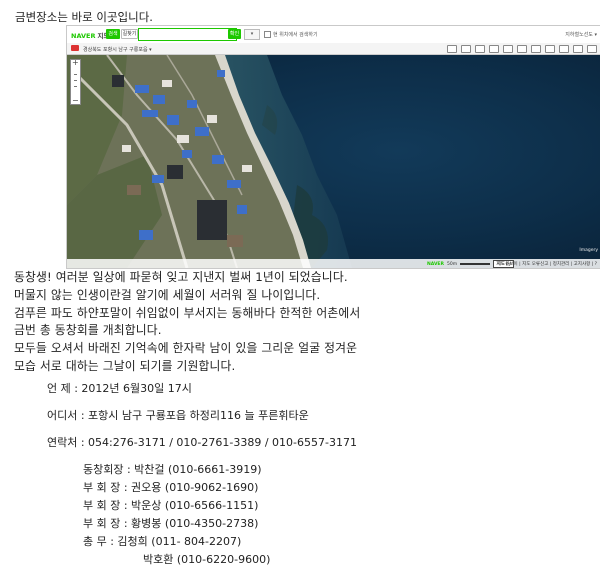 Image resolution: width=600 pixels, height=576 pixels. Describe the element at coordinates (117, 49) in the screenshot. I see `location-breadcrumb: 경상북도 포항시 남구 구룡포읍 ▾` at that location.